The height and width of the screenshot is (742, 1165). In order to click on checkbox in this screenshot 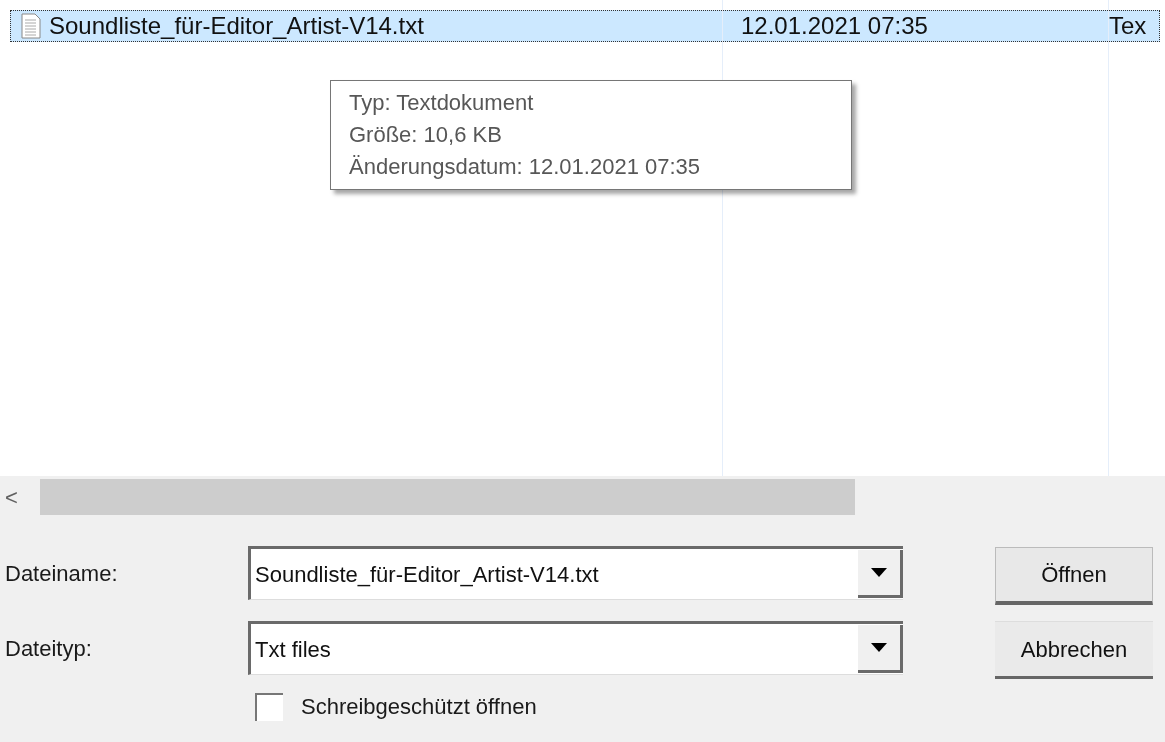, I will do `click(269, 706)`.